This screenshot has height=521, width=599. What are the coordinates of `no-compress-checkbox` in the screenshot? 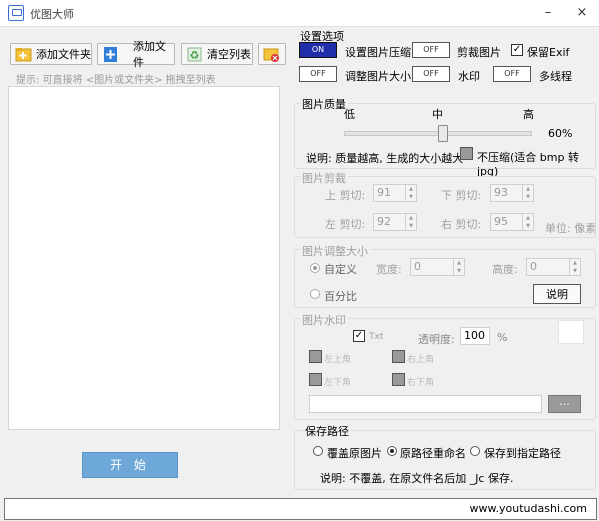 It's located at (466, 153).